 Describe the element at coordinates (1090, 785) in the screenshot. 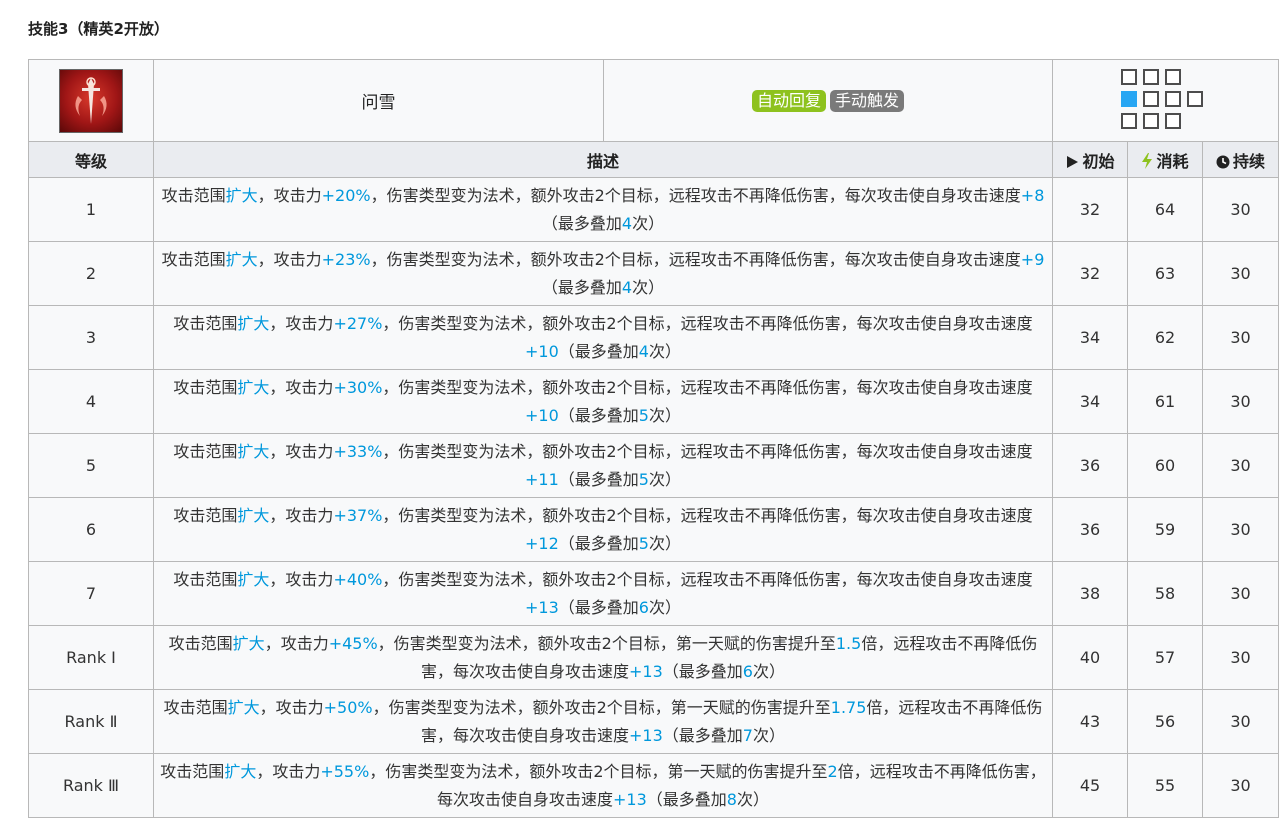

I see `initial-sp-cell: 45` at that location.